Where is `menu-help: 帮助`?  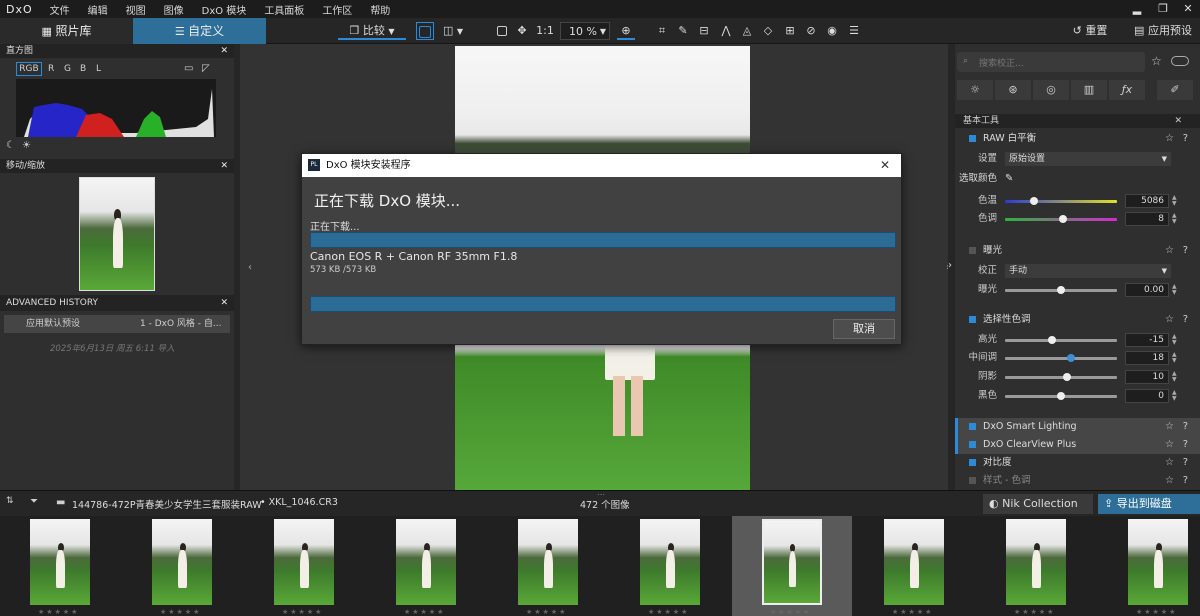 menu-help: 帮助 is located at coordinates (380, 9).